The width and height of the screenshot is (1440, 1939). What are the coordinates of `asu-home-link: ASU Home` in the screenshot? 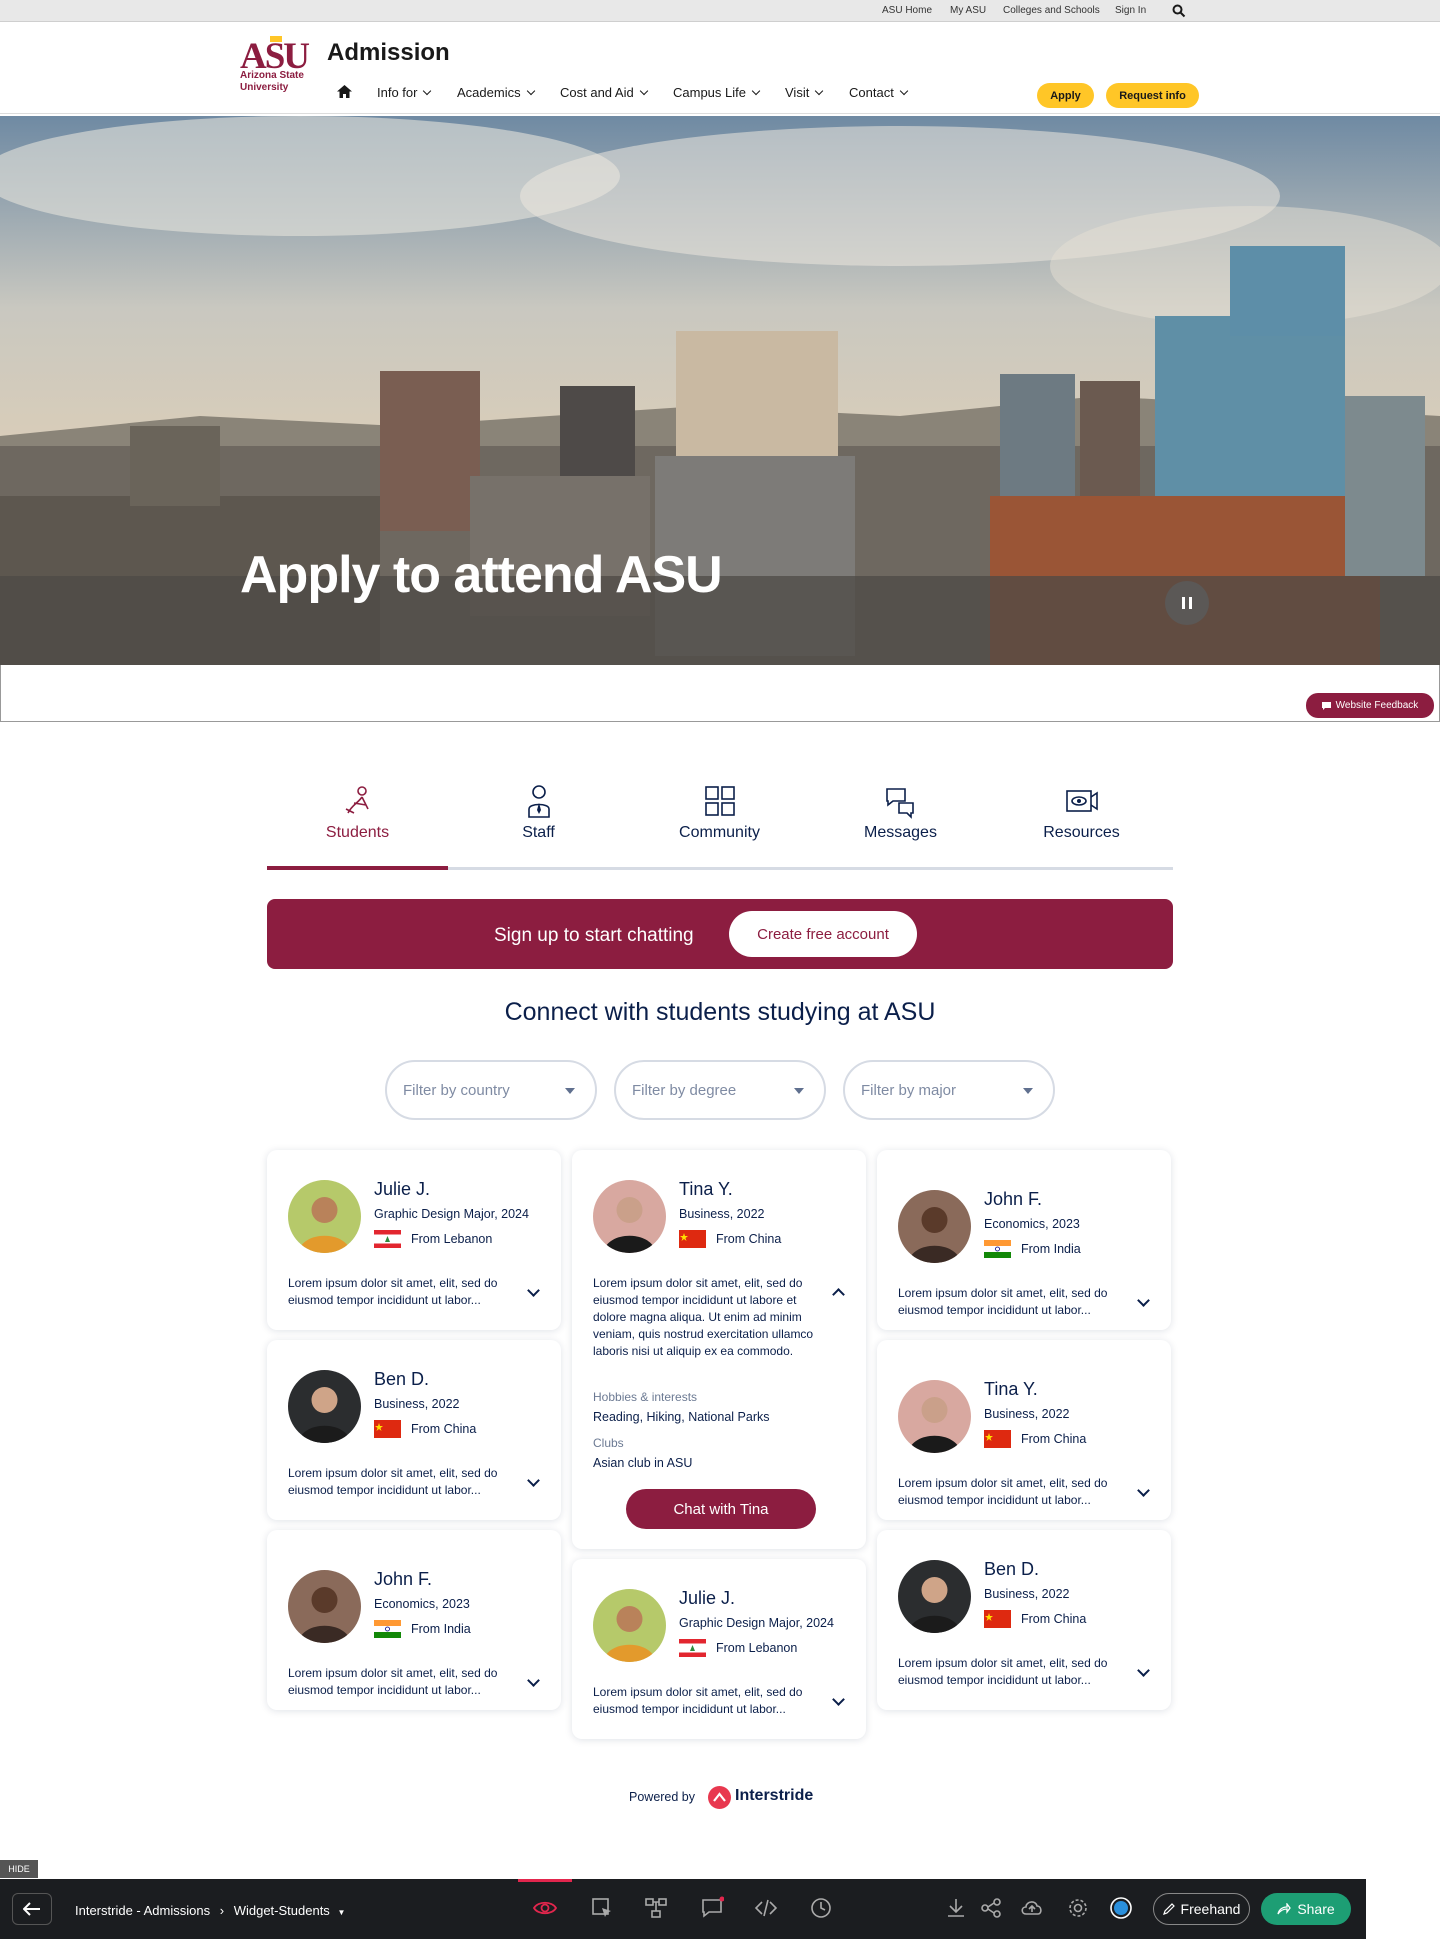 It's located at (907, 10).